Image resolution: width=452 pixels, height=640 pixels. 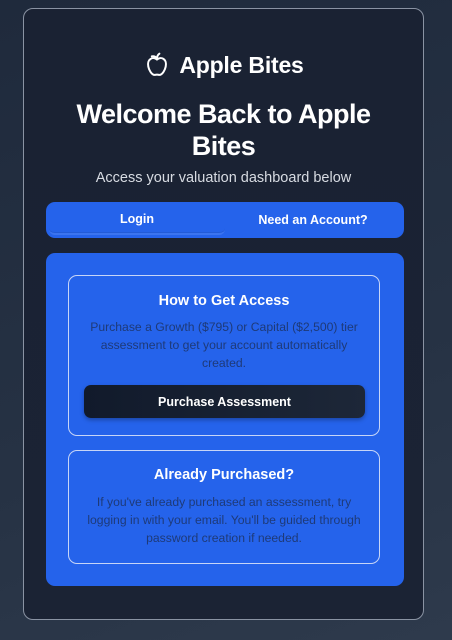 I want to click on apple-icon, so click(x=157, y=65).